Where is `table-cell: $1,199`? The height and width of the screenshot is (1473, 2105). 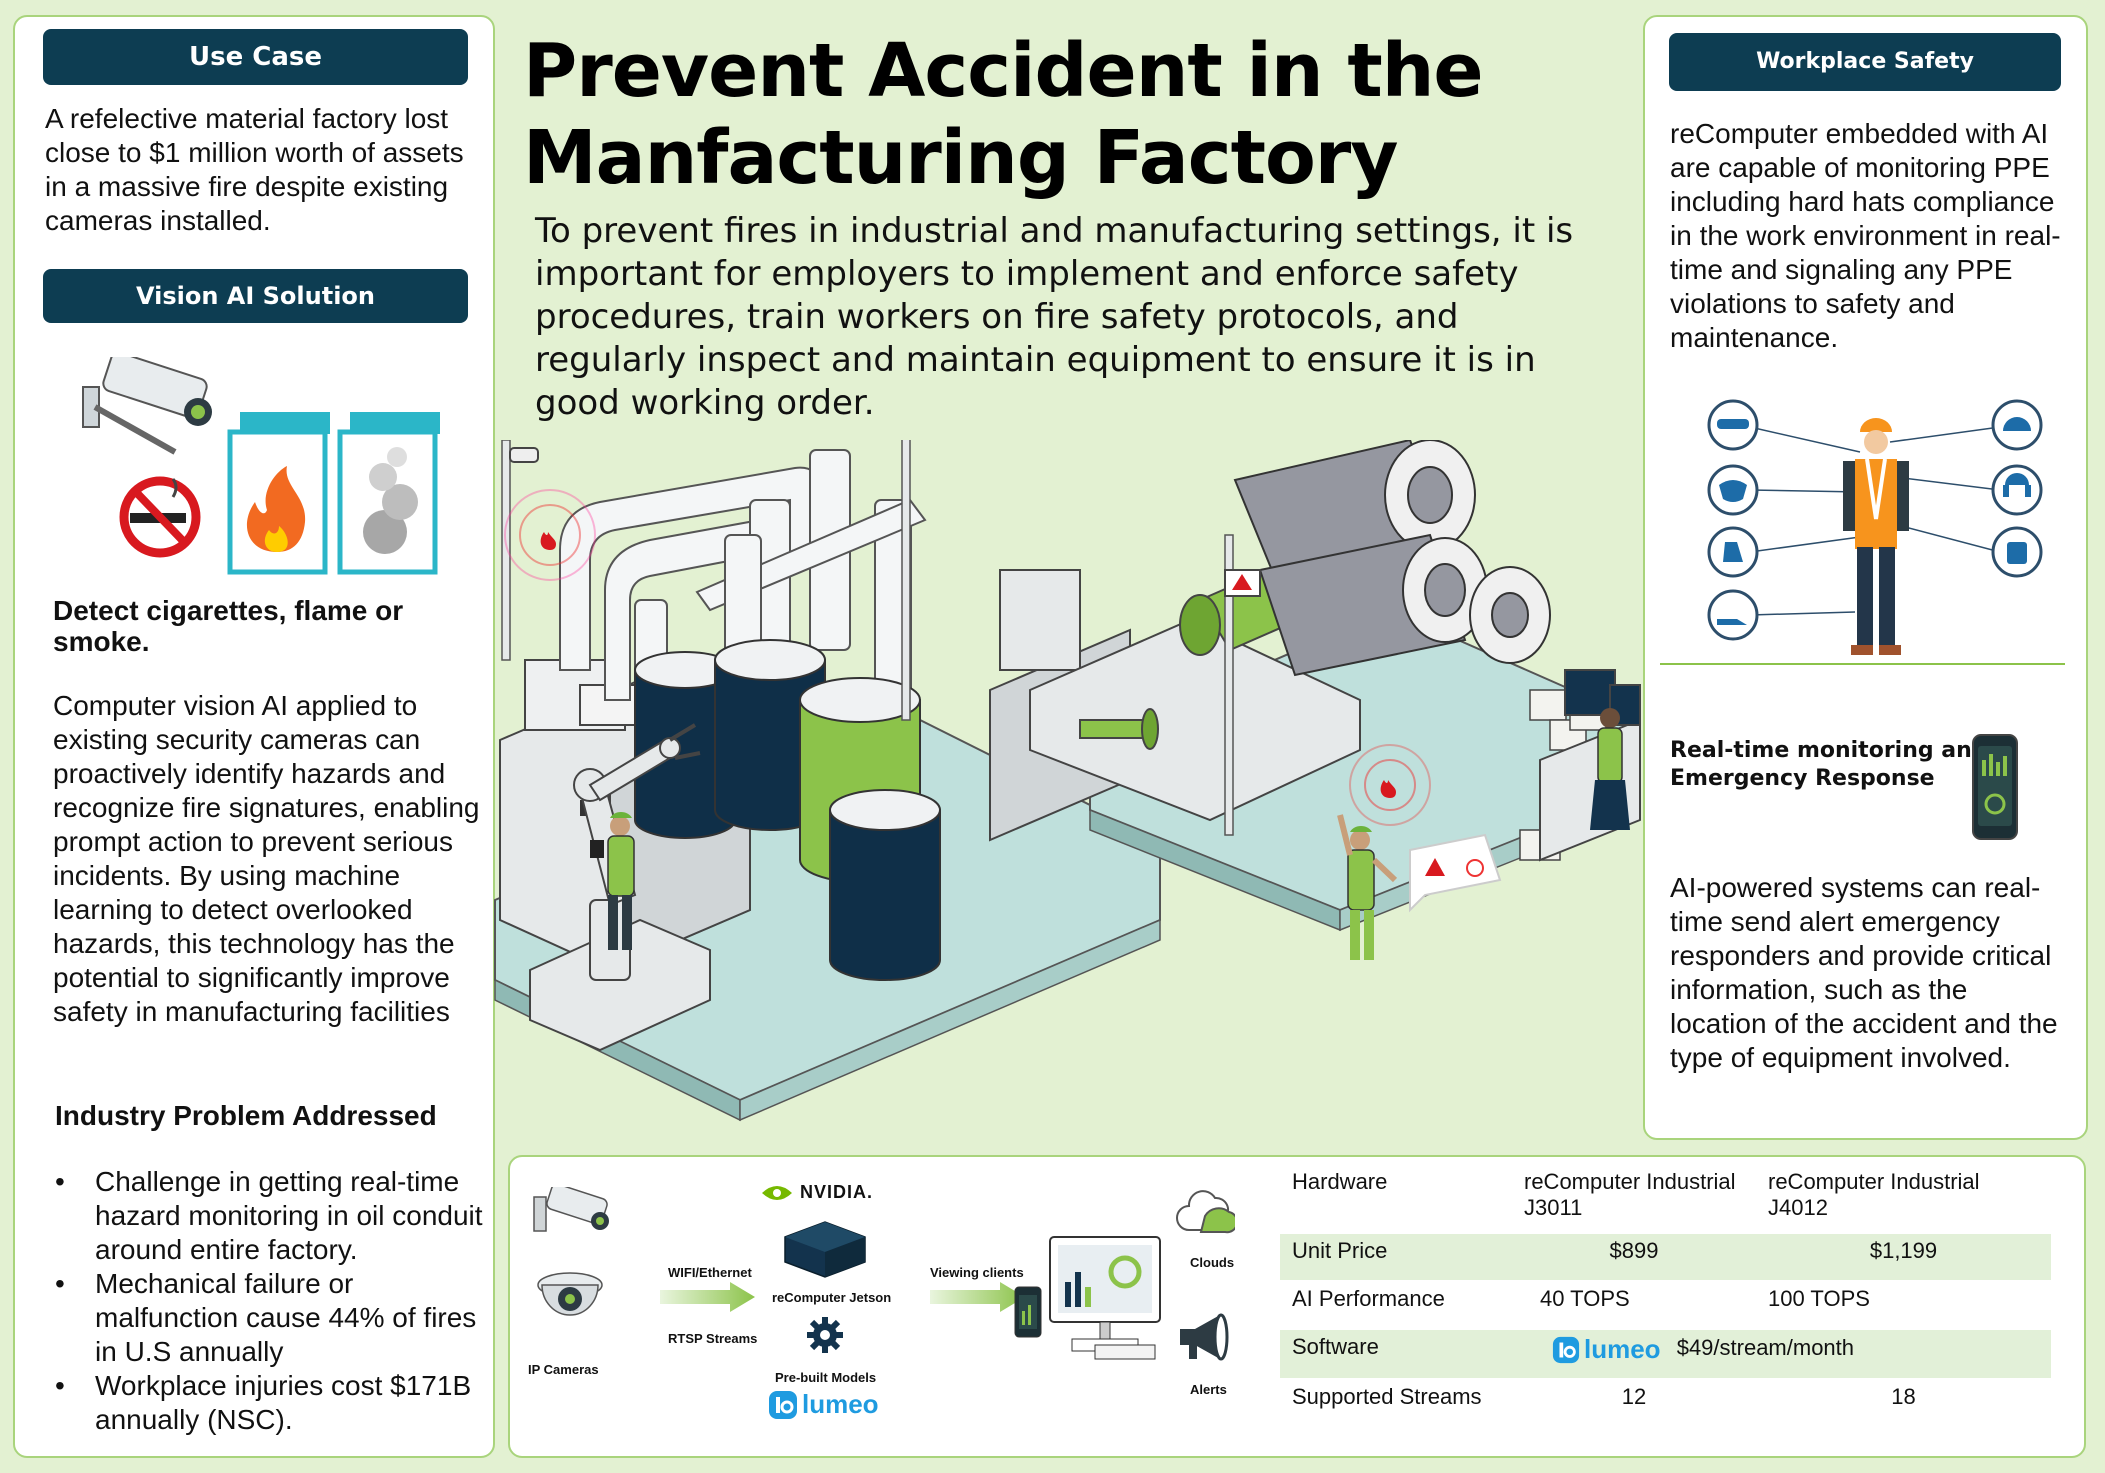 table-cell: $1,199 is located at coordinates (1903, 1257).